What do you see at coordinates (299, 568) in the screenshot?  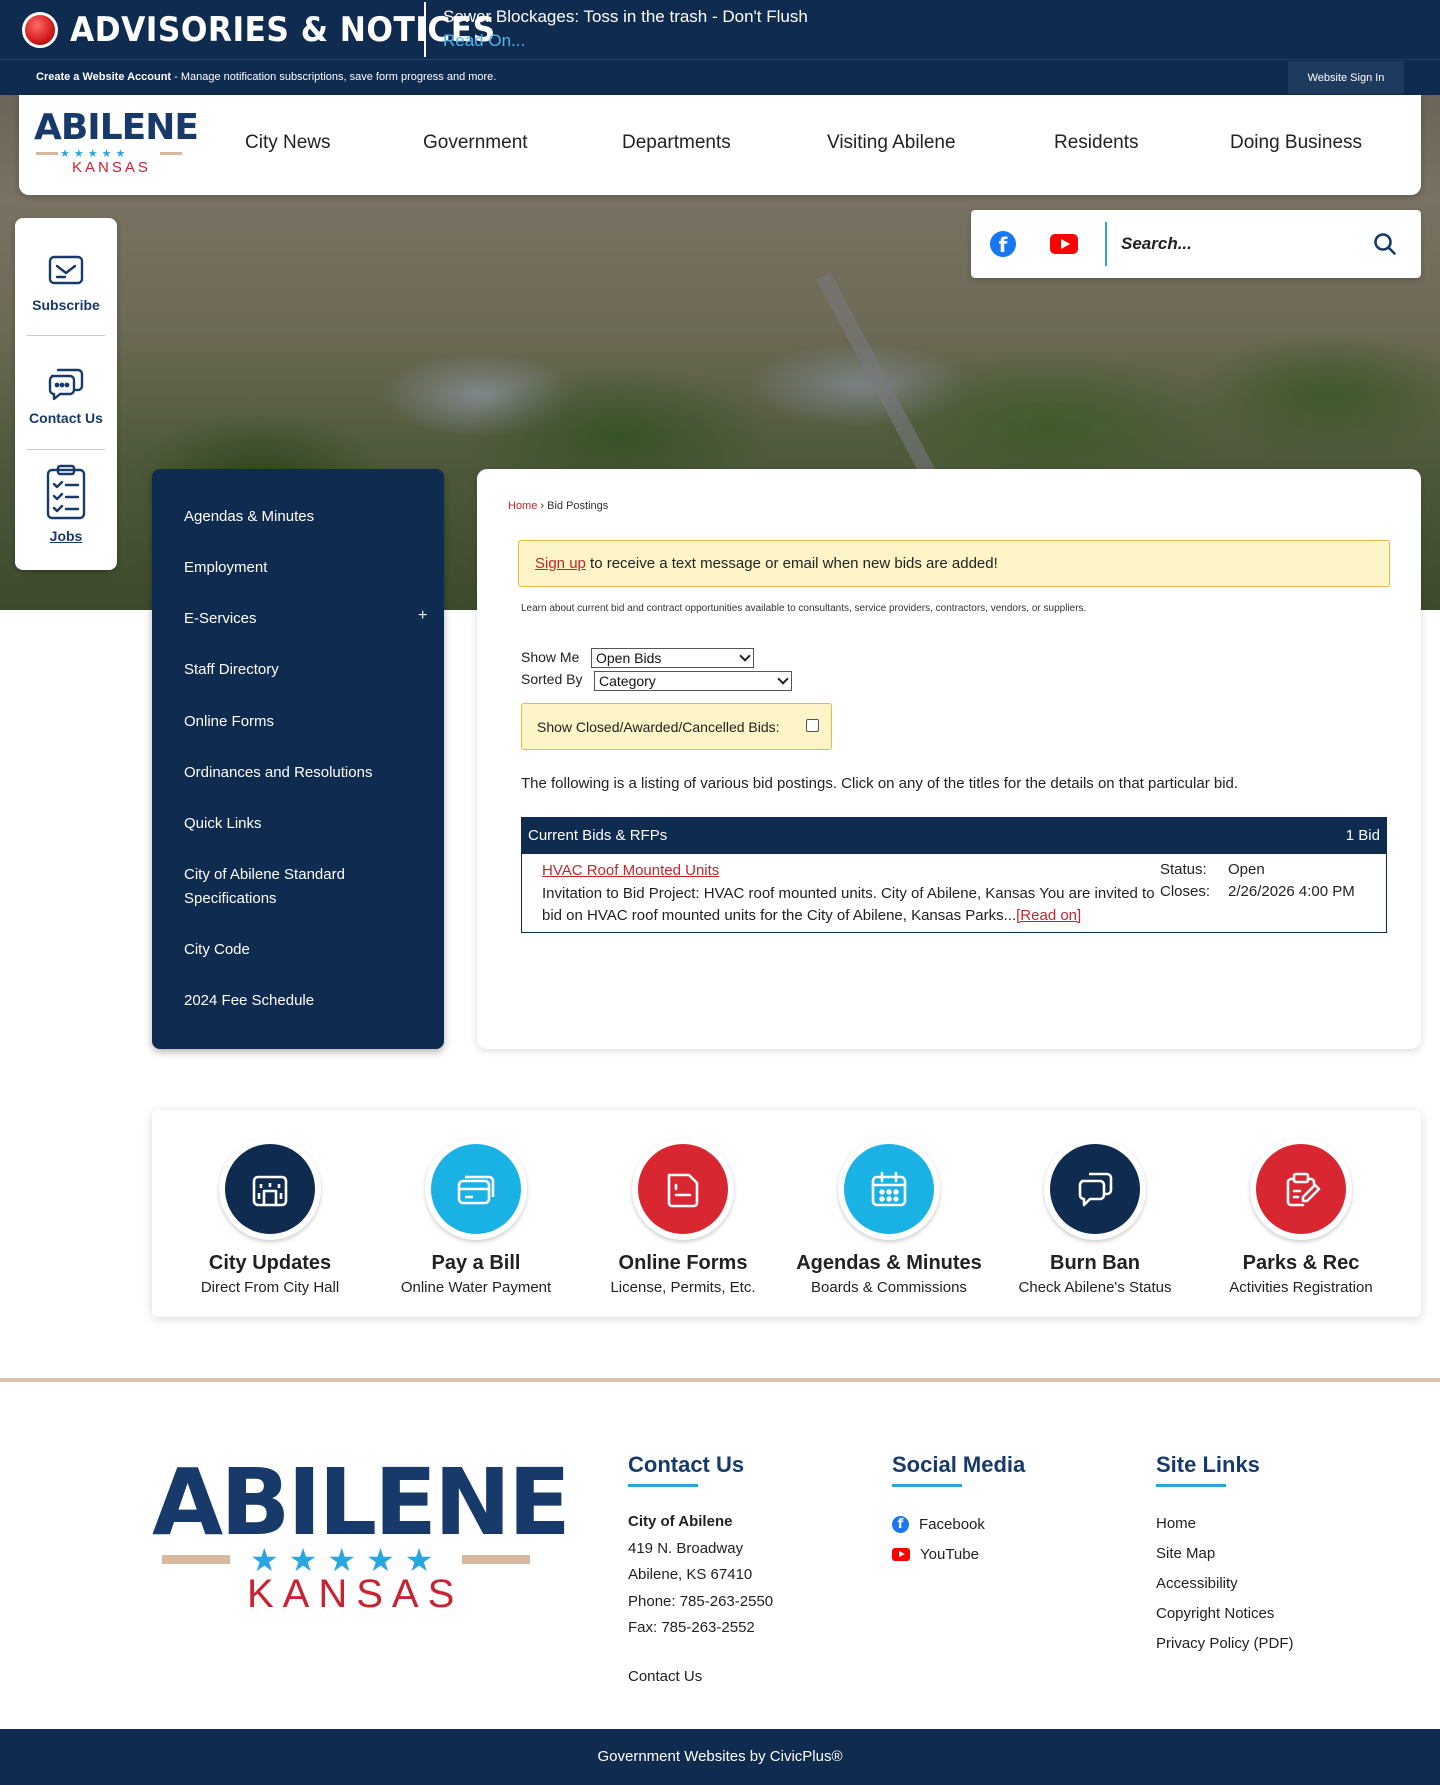 I see `side-item-employment: Employment` at bounding box center [299, 568].